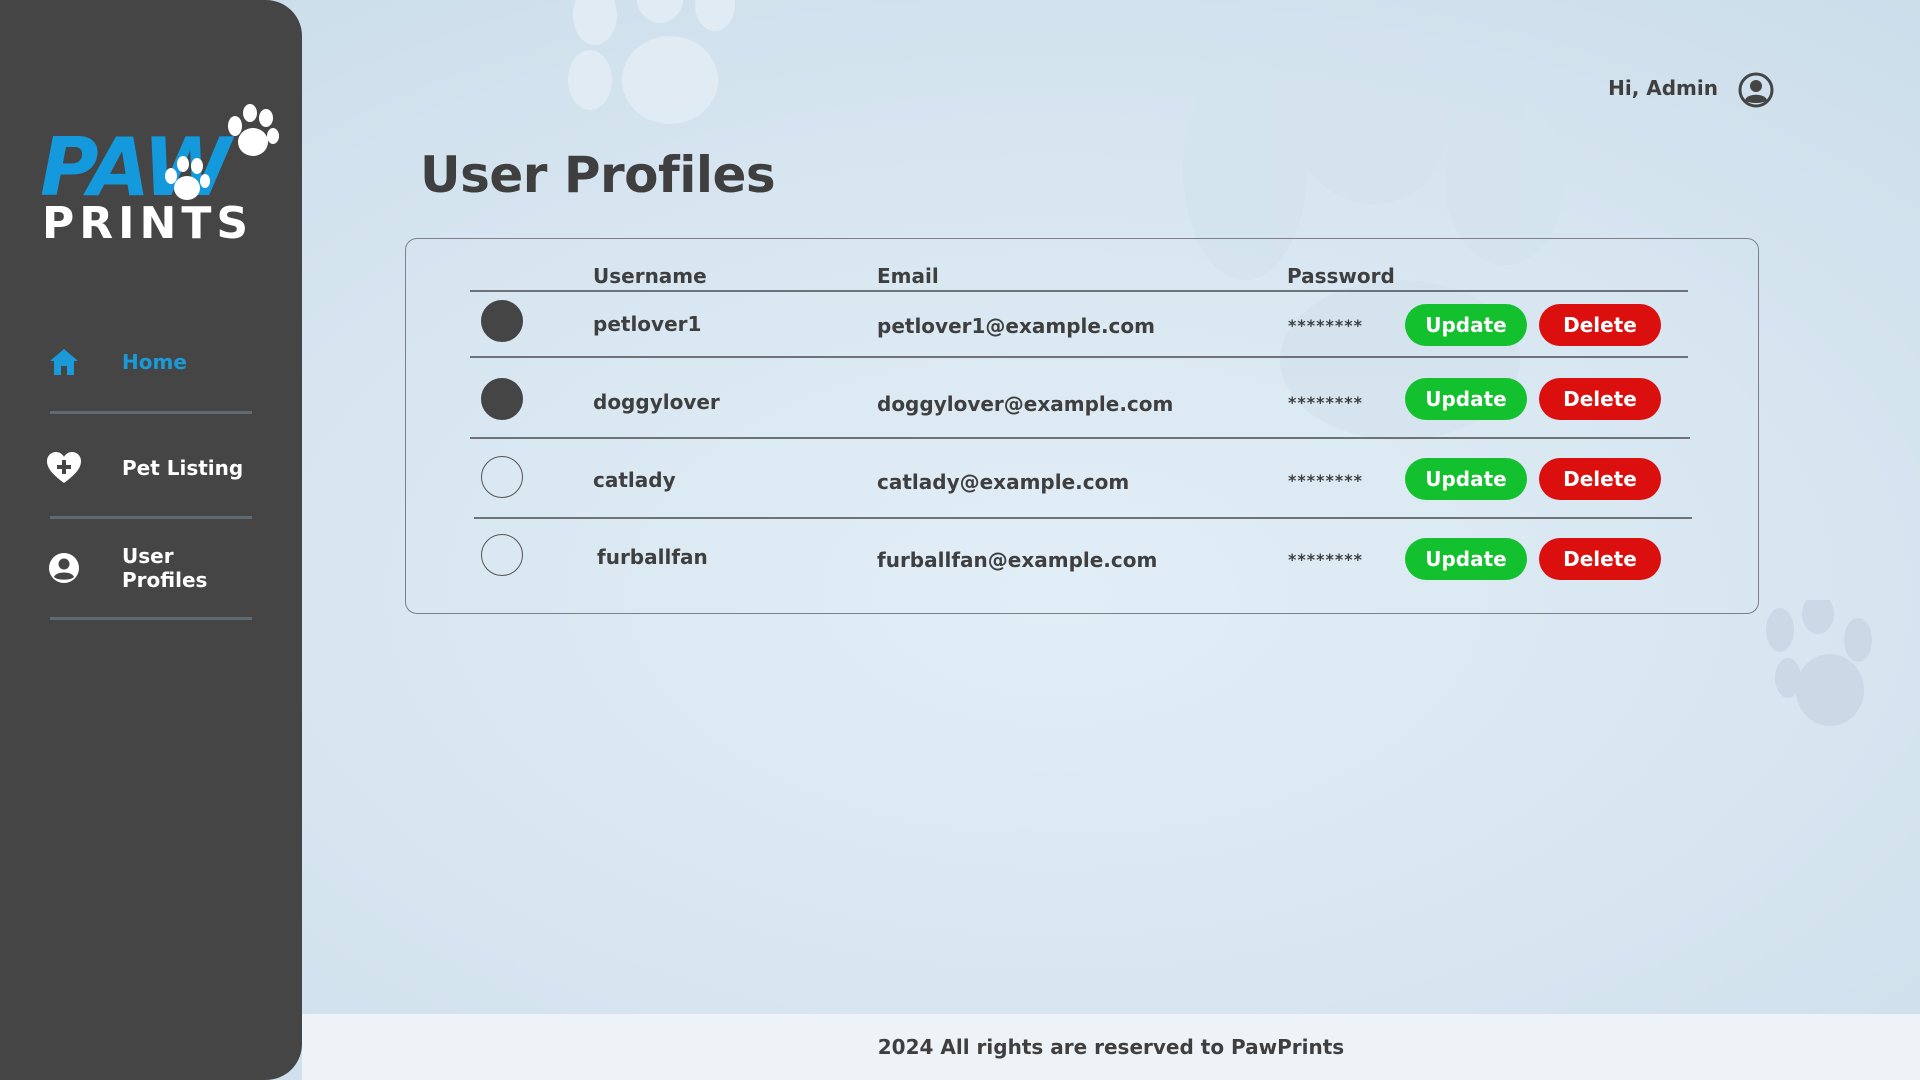 The image size is (1920, 1080). I want to click on sidebar-item-pet-listing: Pet Listing, so click(151, 468).